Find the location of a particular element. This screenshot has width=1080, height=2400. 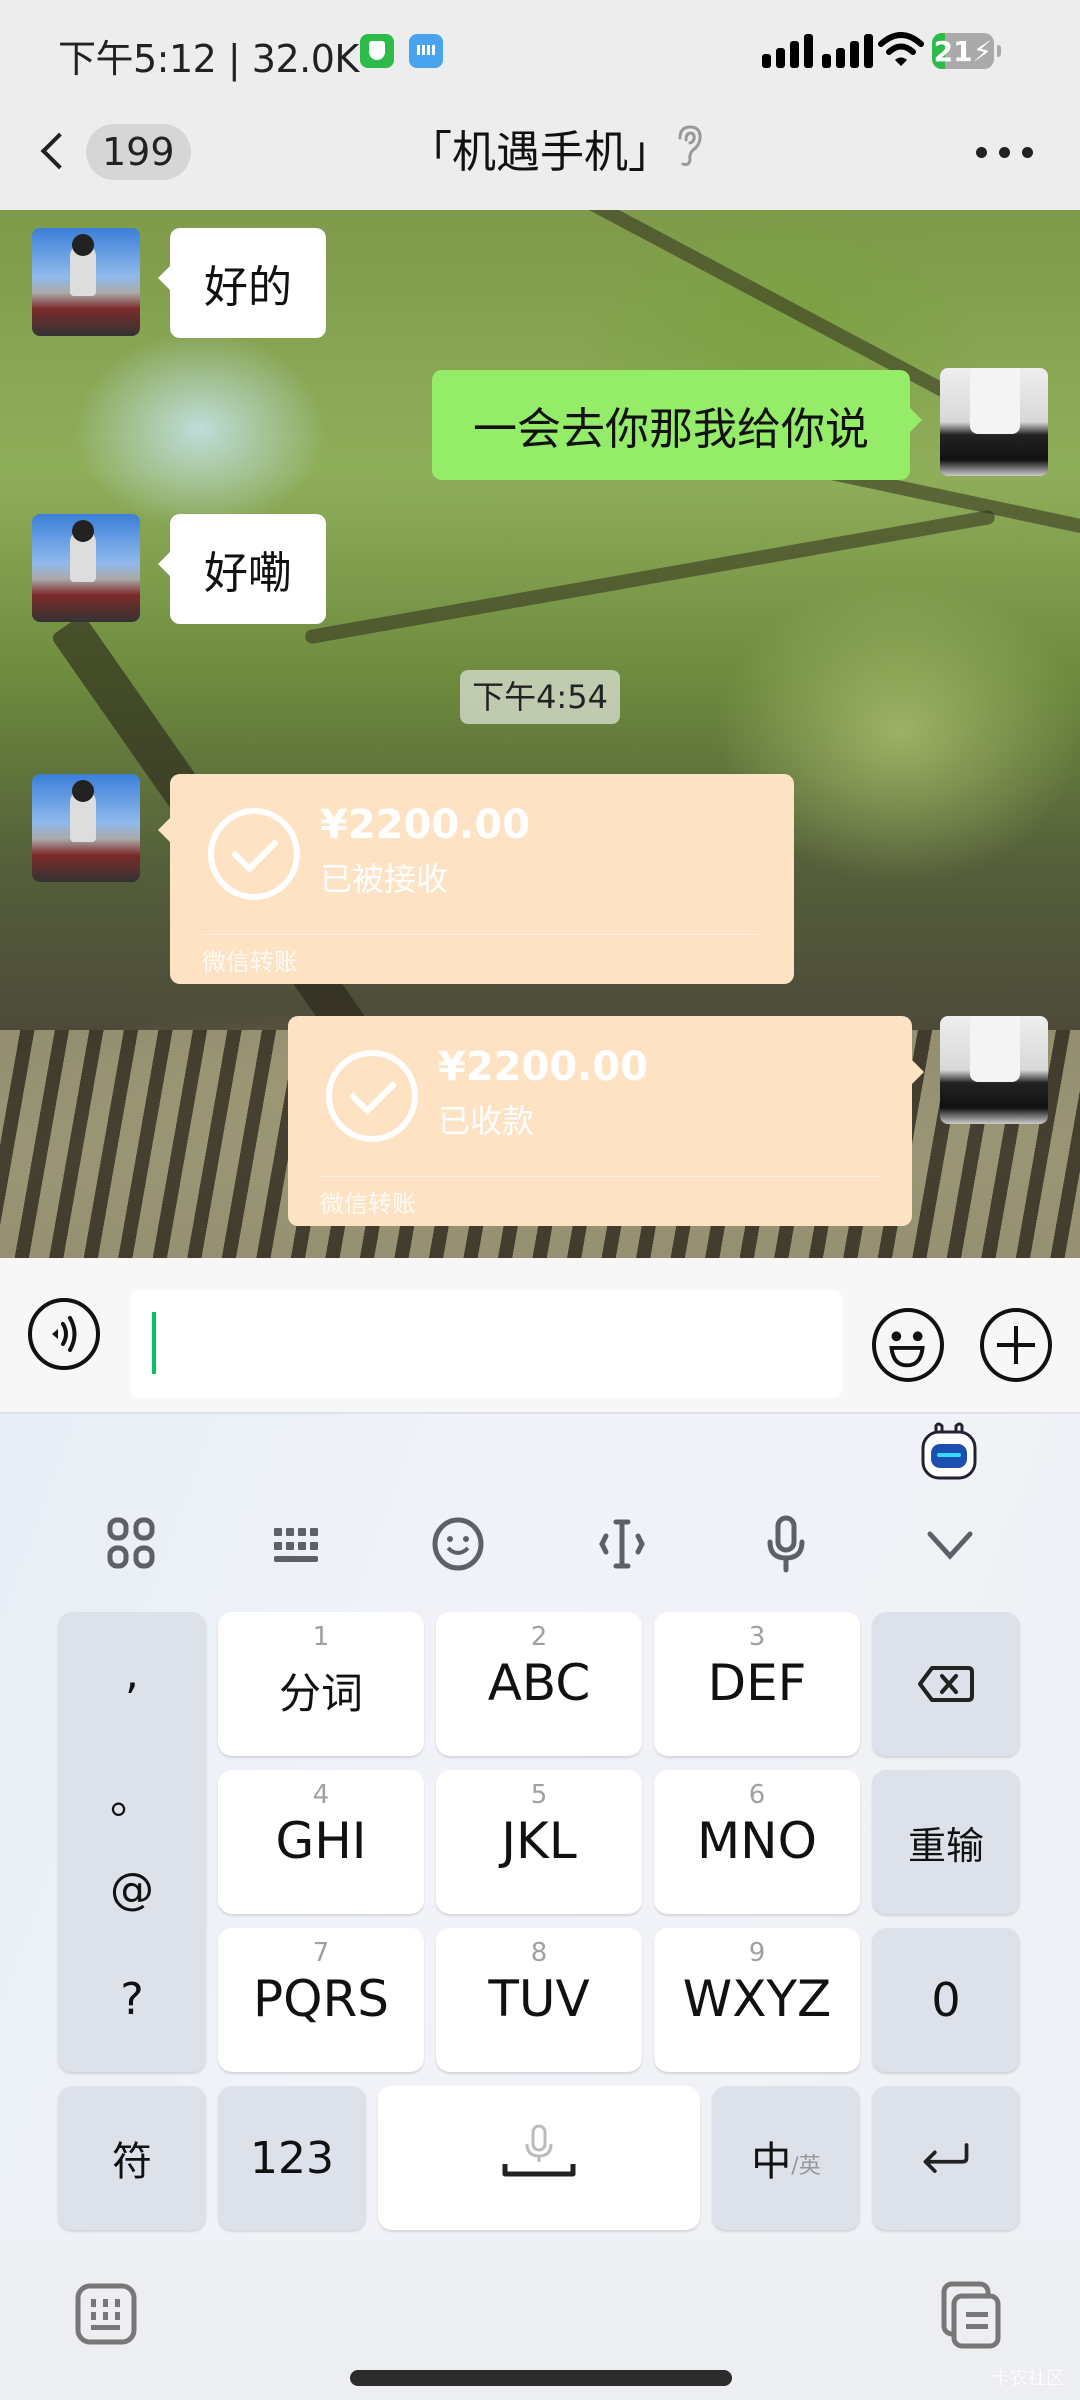

key-0: 0 is located at coordinates (946, 2000).